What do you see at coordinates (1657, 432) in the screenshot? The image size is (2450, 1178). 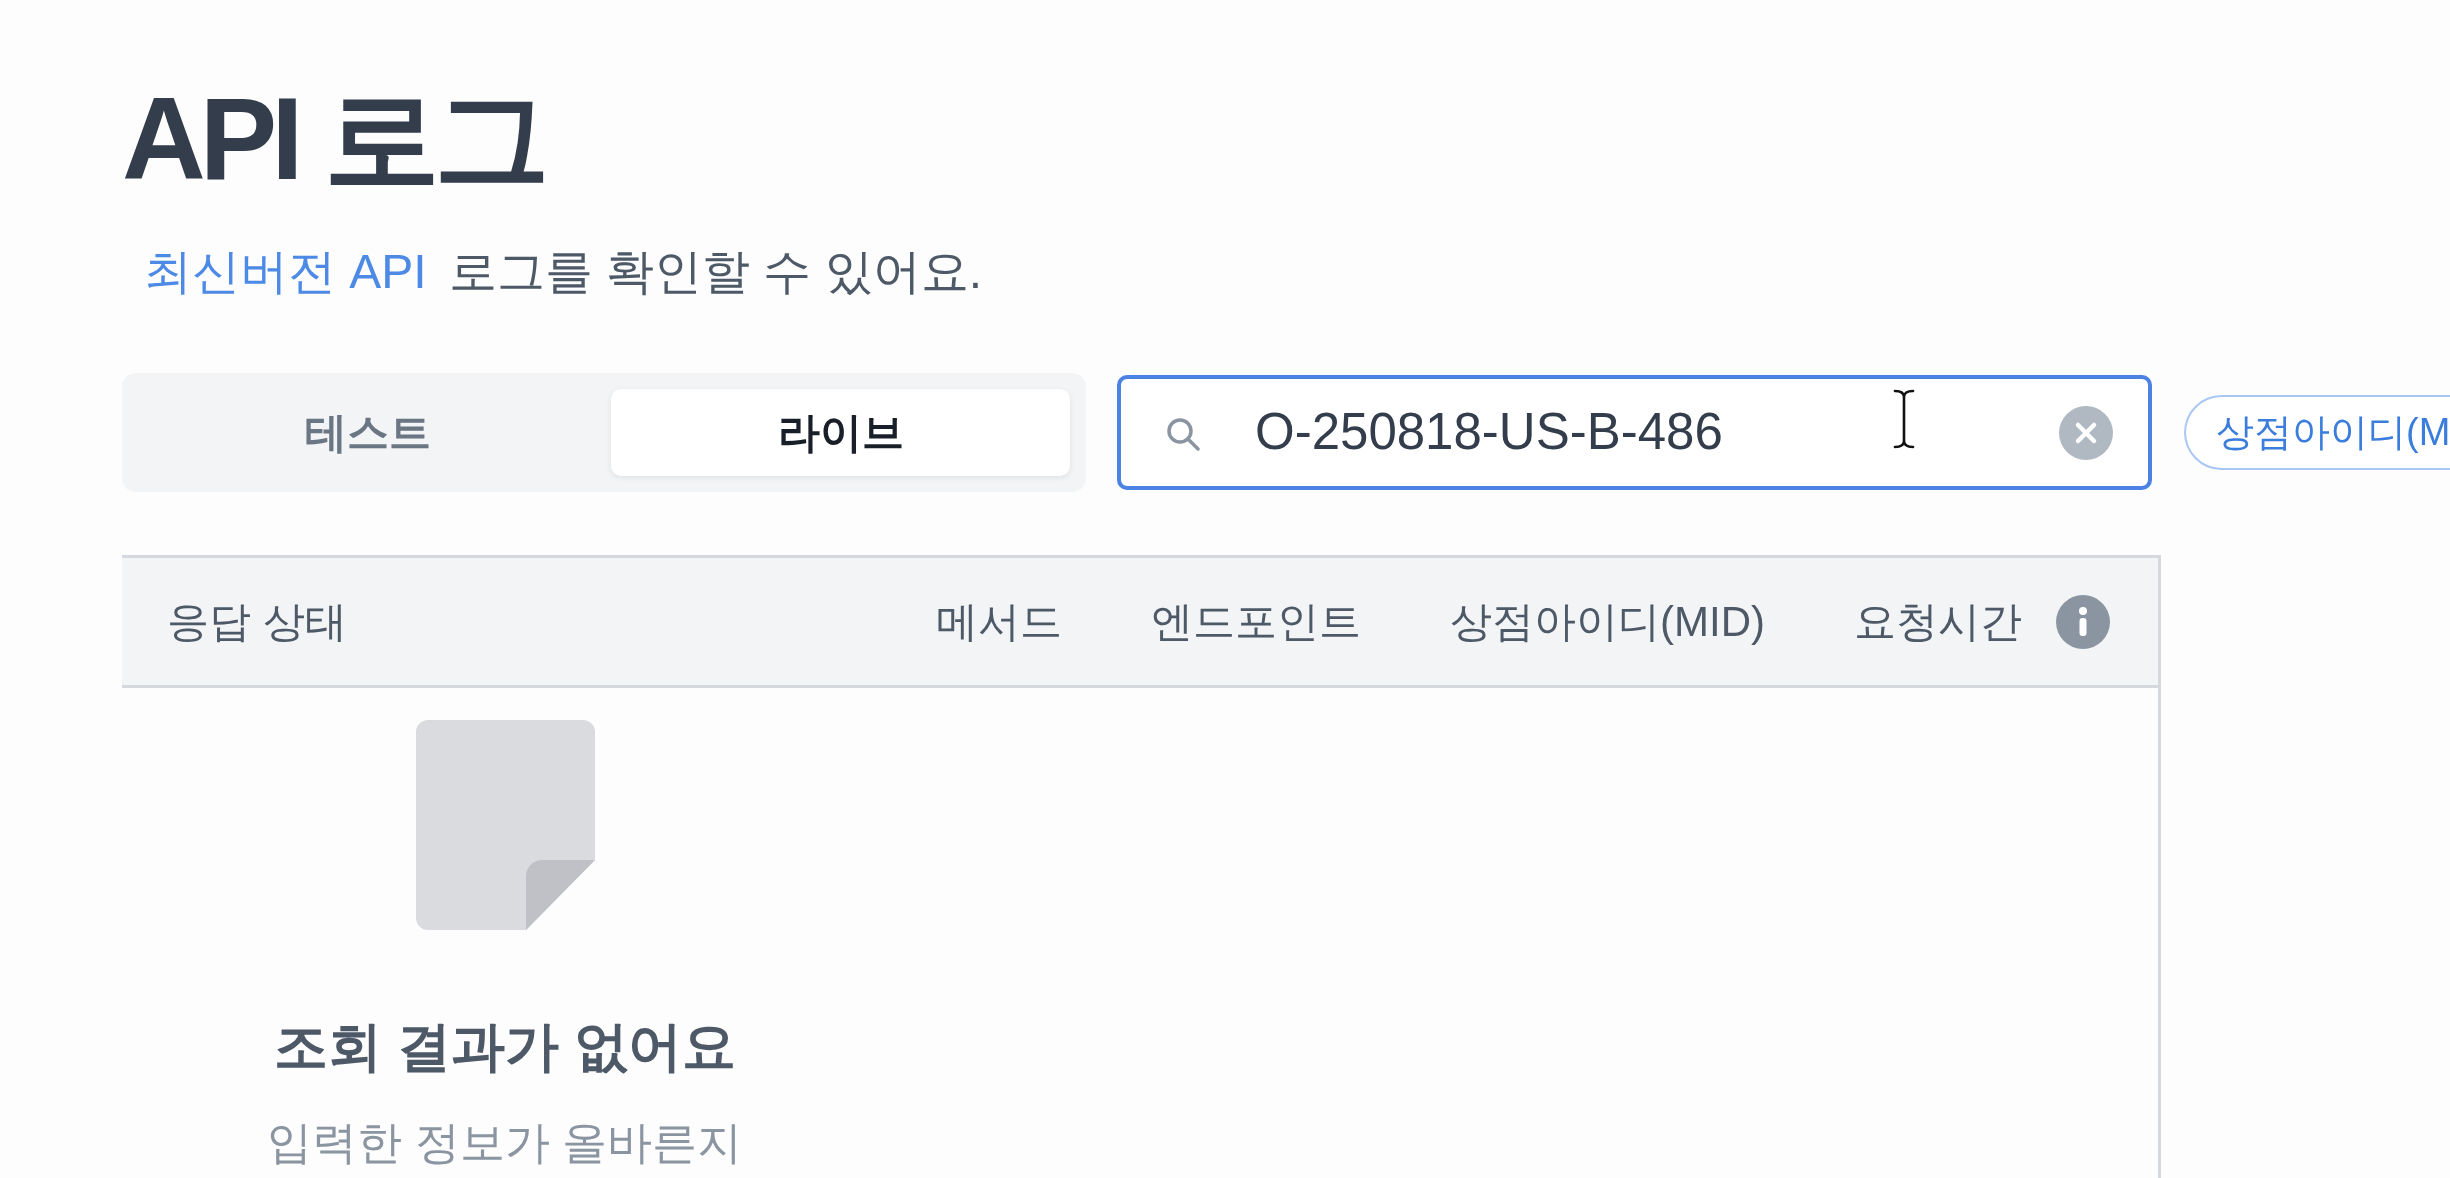 I see `search-input: O-250818-US-B-486` at bounding box center [1657, 432].